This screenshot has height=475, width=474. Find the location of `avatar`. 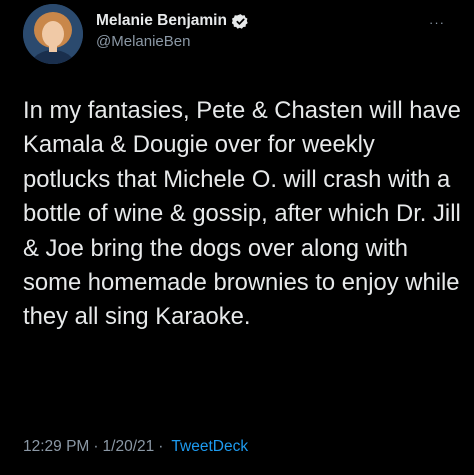

avatar is located at coordinates (53, 34).